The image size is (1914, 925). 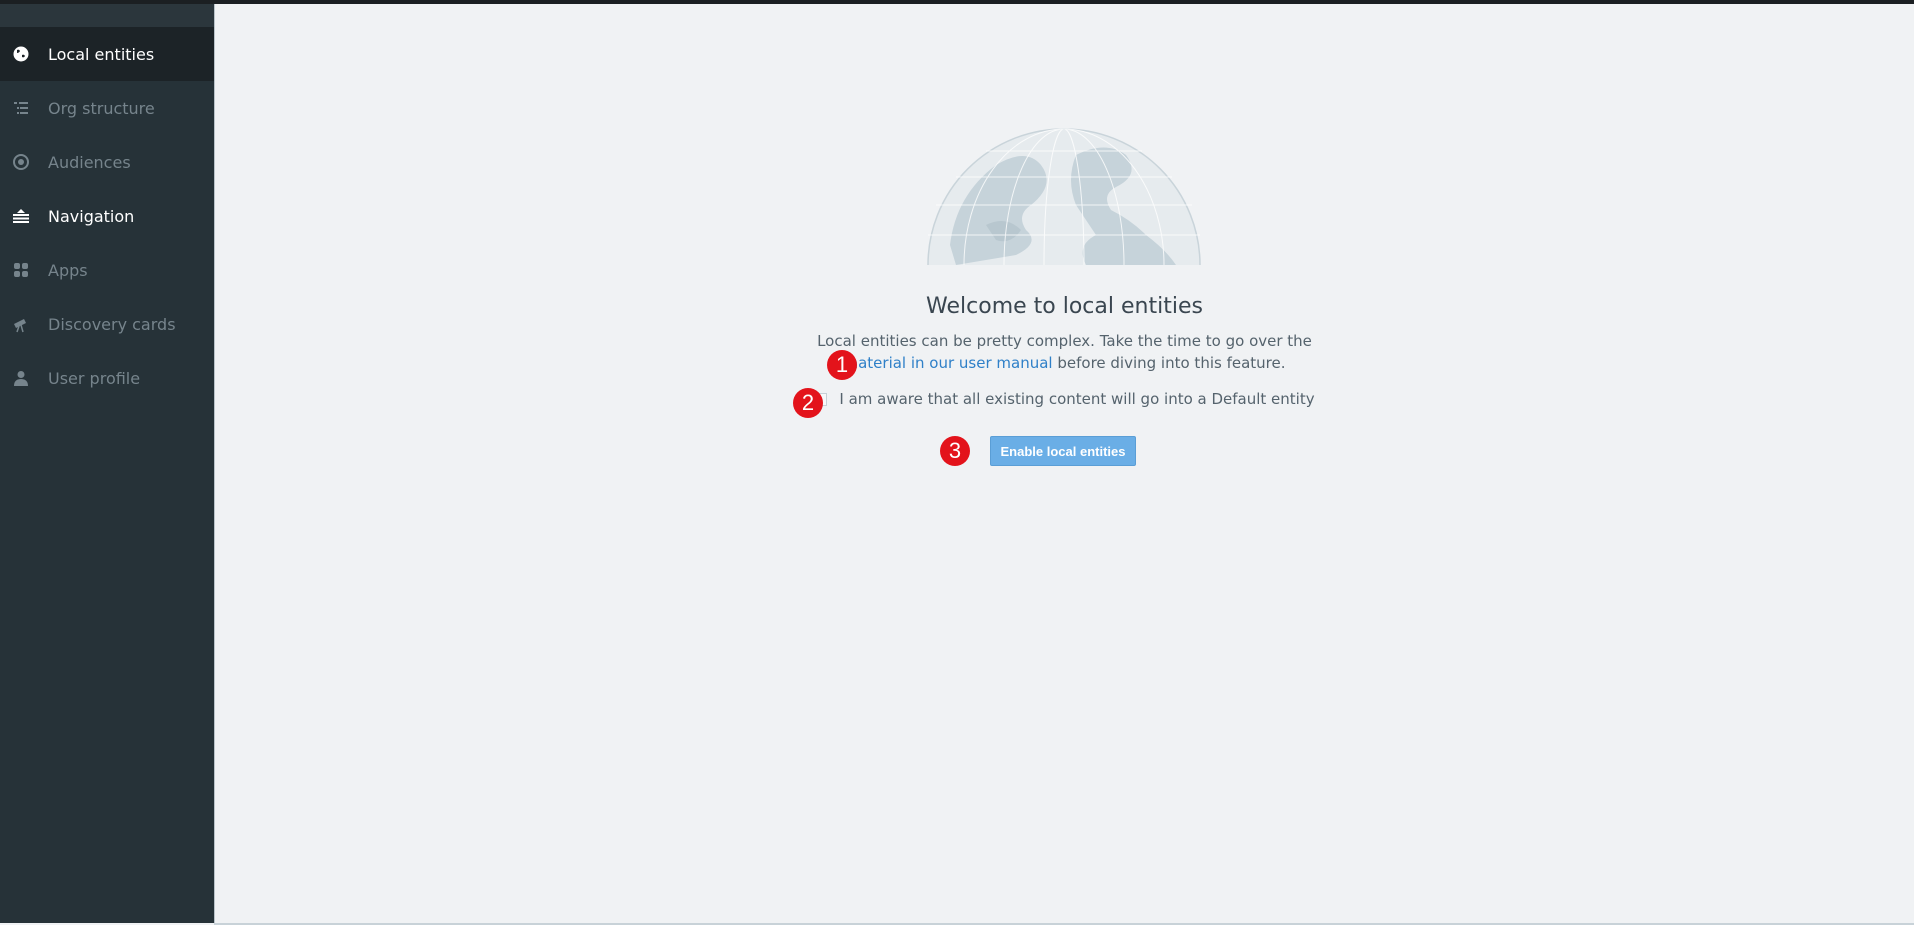 What do you see at coordinates (107, 15) in the screenshot?
I see `sidebar-header` at bounding box center [107, 15].